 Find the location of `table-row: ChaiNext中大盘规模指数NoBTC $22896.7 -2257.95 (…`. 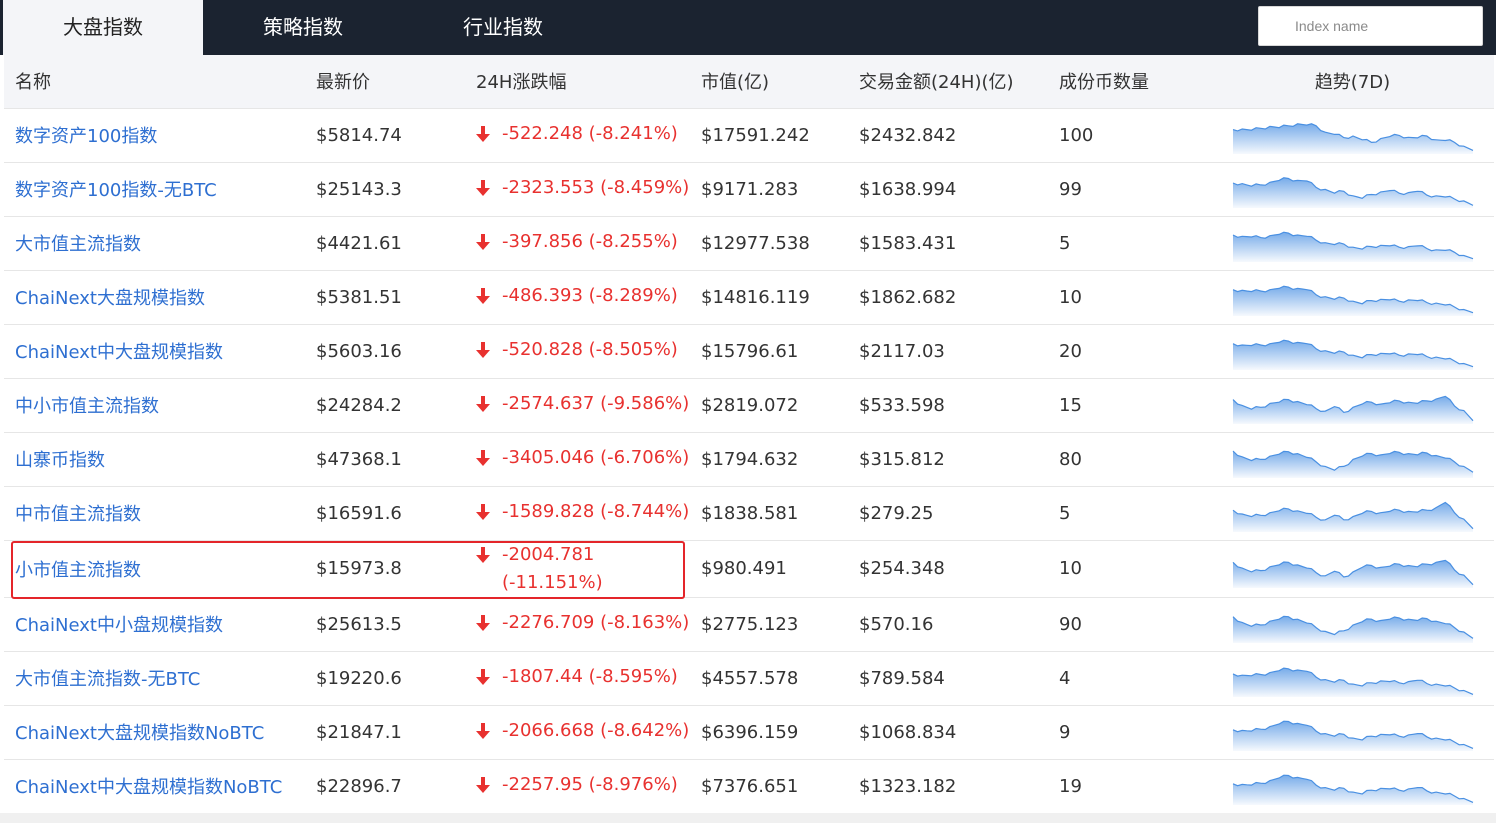

table-row: ChaiNext中大盘规模指数NoBTC $22896.7 -2257.95 (… is located at coordinates (749, 786).